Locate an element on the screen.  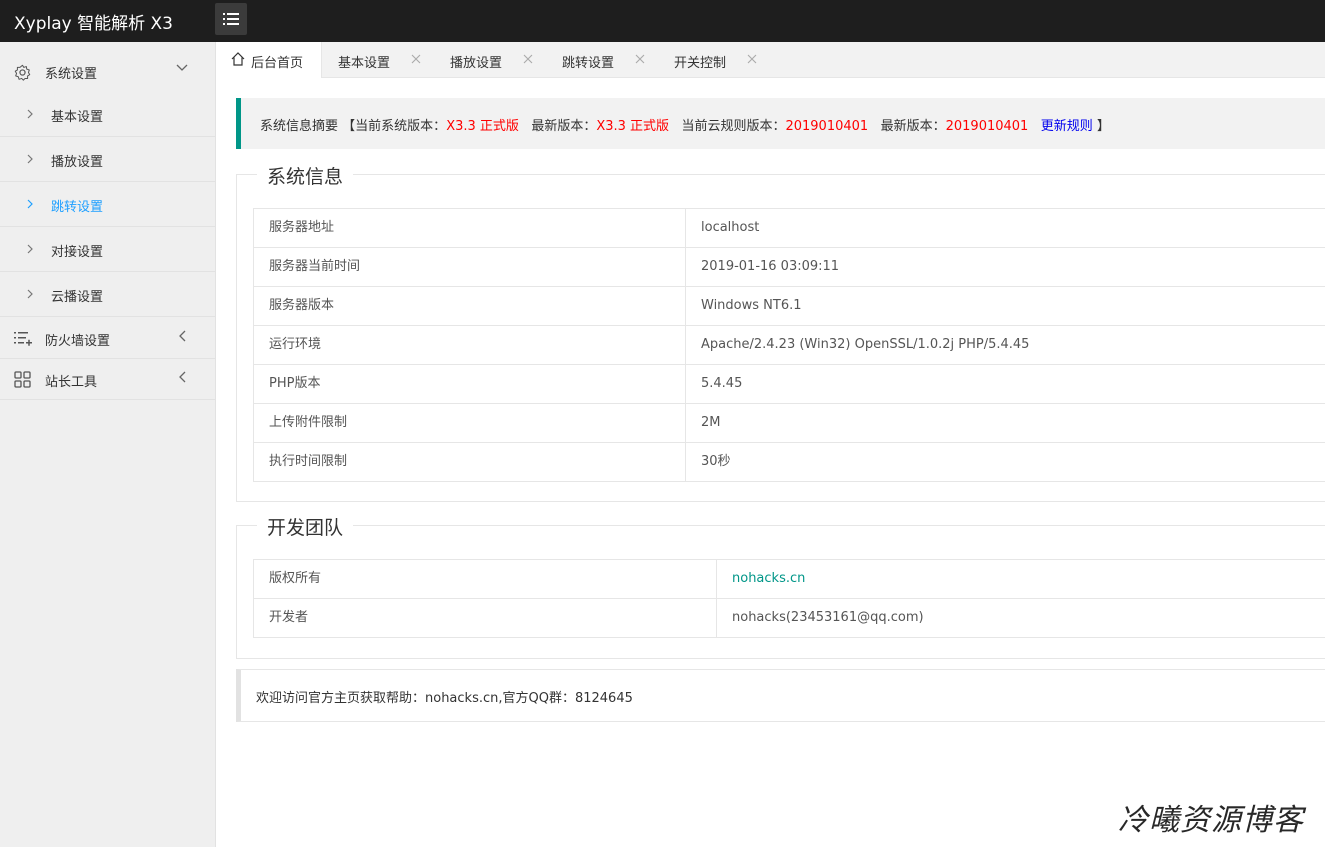
table-cell-value: localhost is located at coordinates (722, 228).